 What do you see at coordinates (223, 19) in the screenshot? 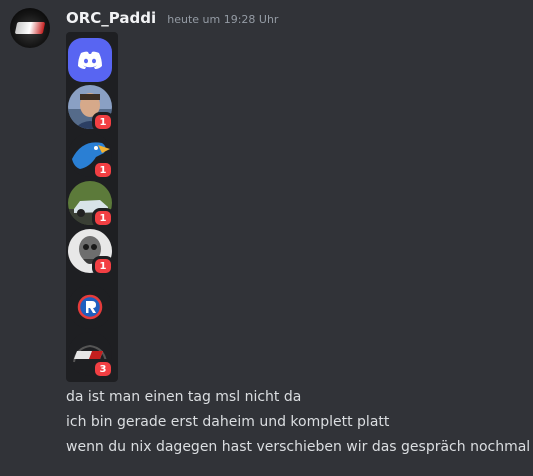
I see `message-timestamp: heute um 19:28 Uhr` at bounding box center [223, 19].